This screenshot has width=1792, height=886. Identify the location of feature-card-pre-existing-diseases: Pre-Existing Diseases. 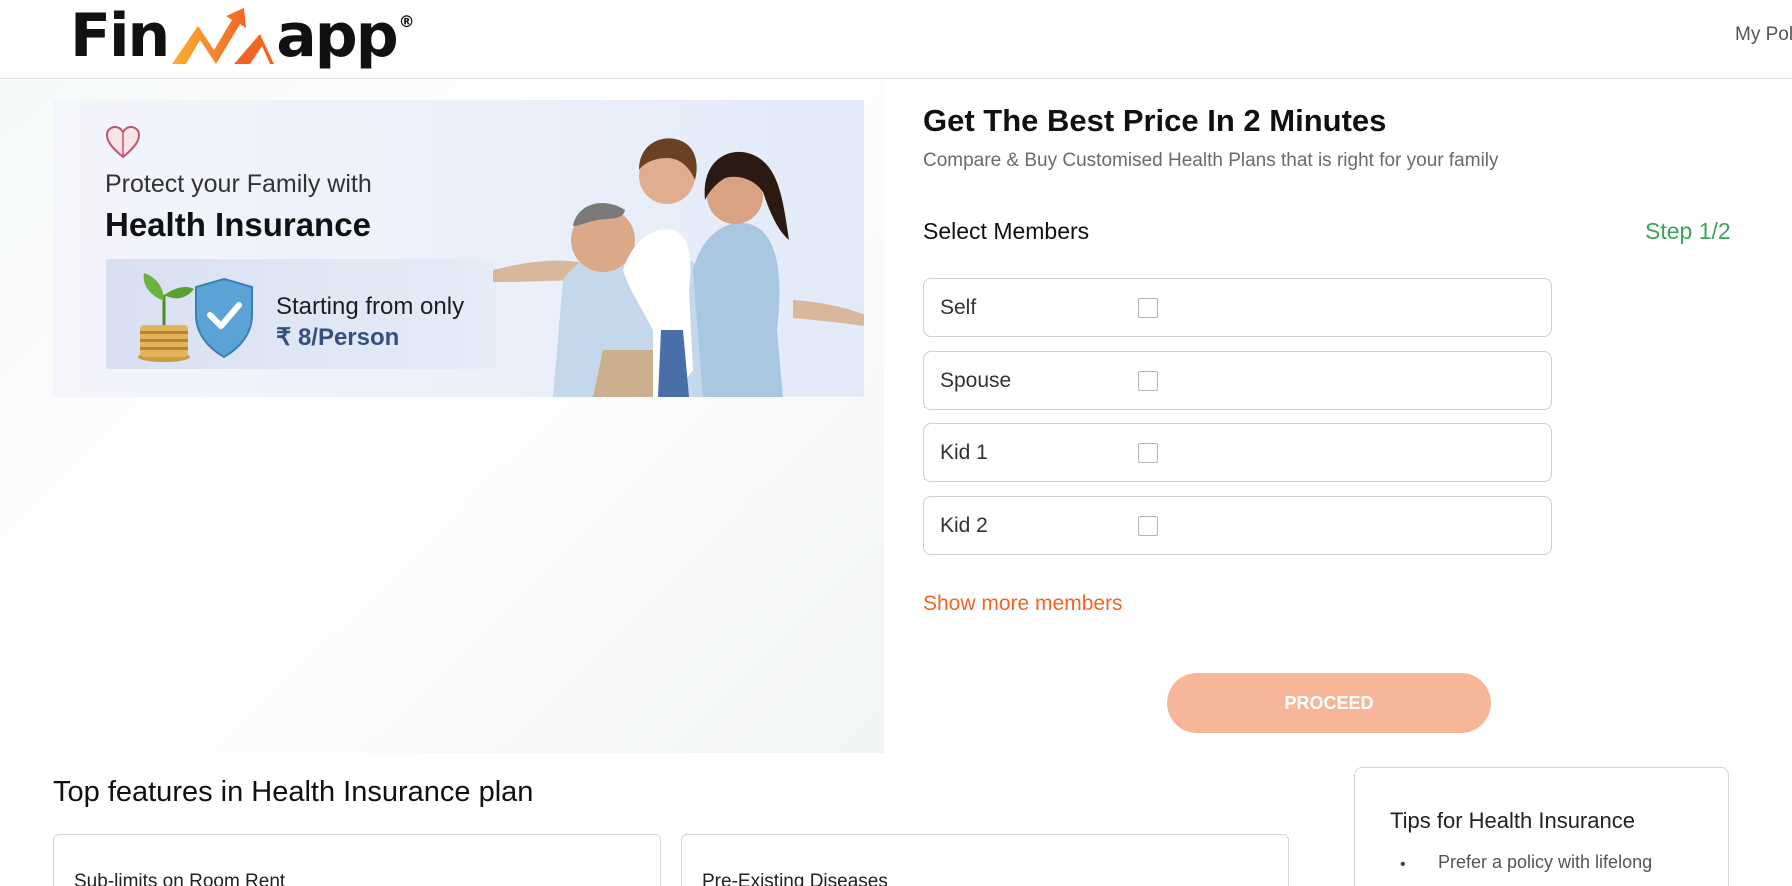
(985, 860).